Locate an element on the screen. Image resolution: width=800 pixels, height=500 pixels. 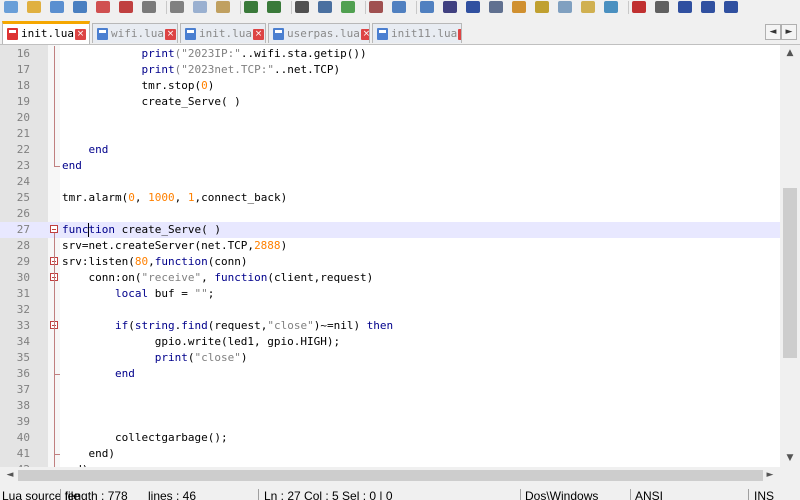
code-line: 37 is located at coordinates (390, 390).